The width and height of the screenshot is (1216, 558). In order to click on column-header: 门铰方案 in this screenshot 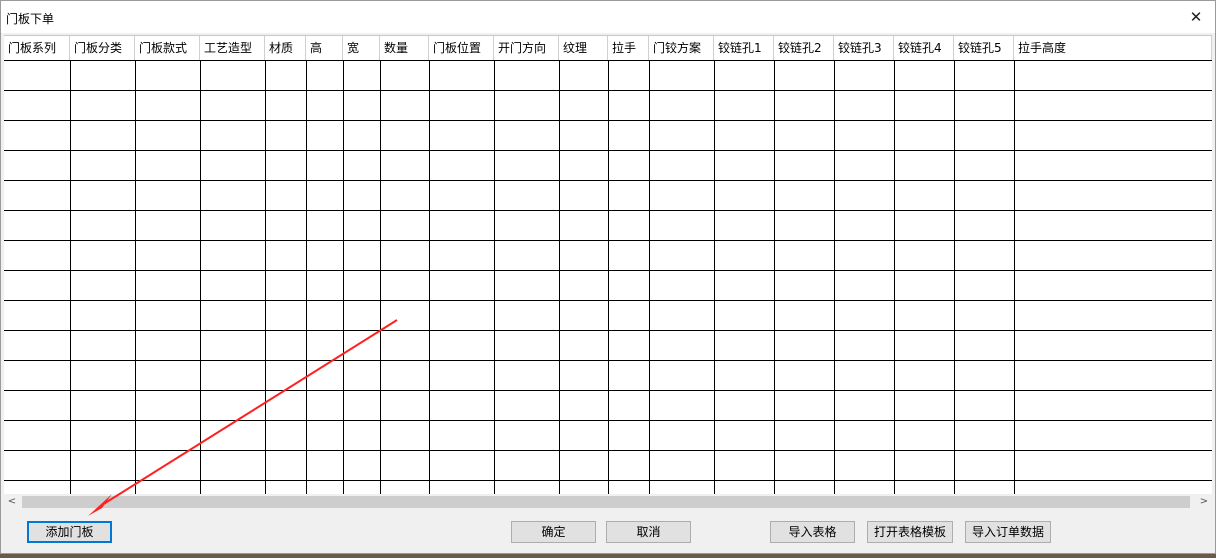, I will do `click(681, 48)`.